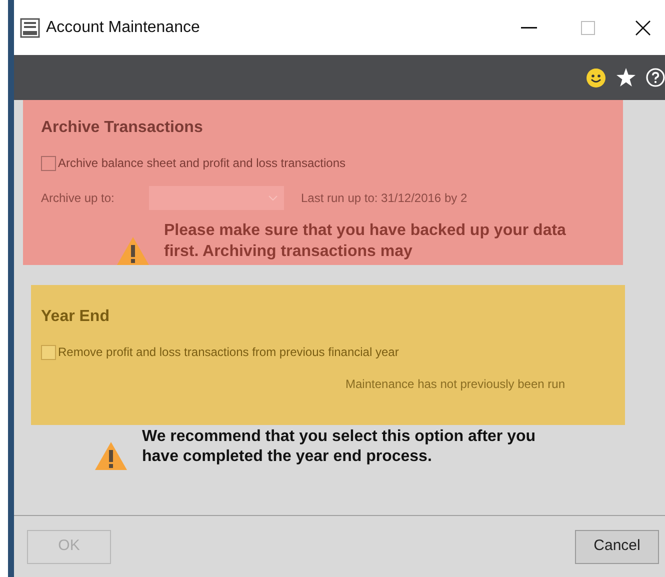 The width and height of the screenshot is (665, 577). Describe the element at coordinates (339, 447) in the screenshot. I see `warning-text: We recommend that you select this option after you have completed the year end process.` at that location.